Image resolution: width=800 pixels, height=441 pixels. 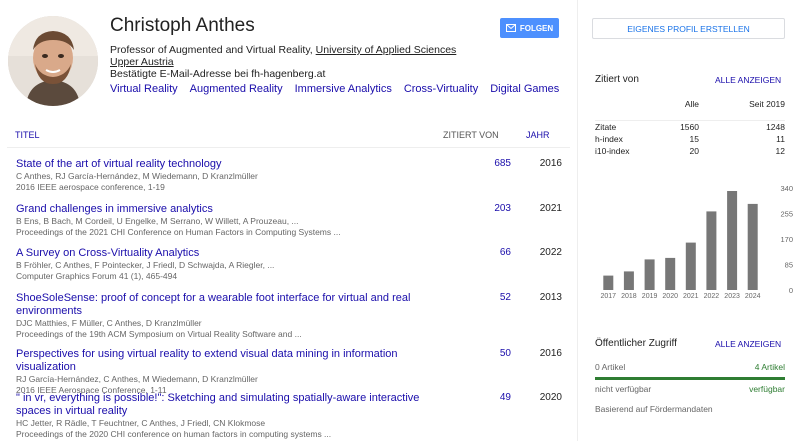 What do you see at coordinates (649, 274) in the screenshot?
I see `chart-bar-2019` at bounding box center [649, 274].